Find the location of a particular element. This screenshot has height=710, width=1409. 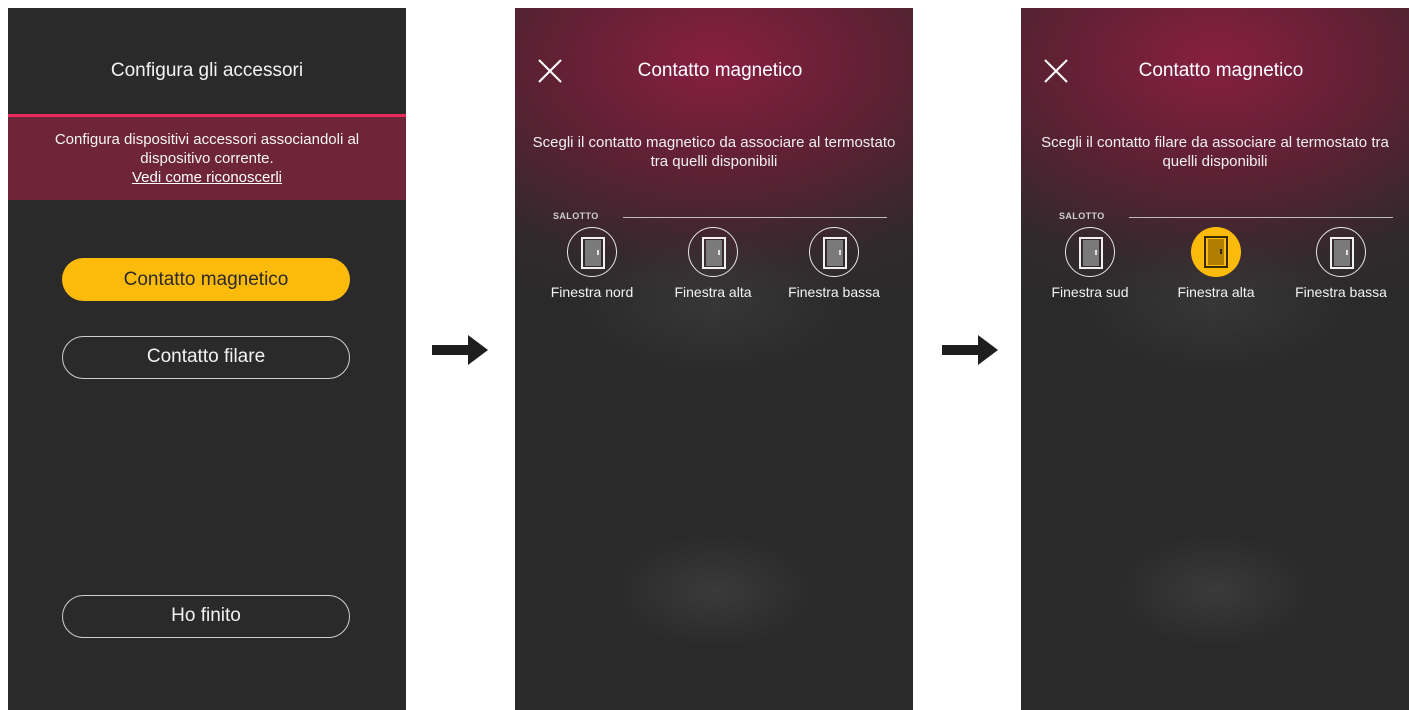

done-button: Ho finito is located at coordinates (206, 616).